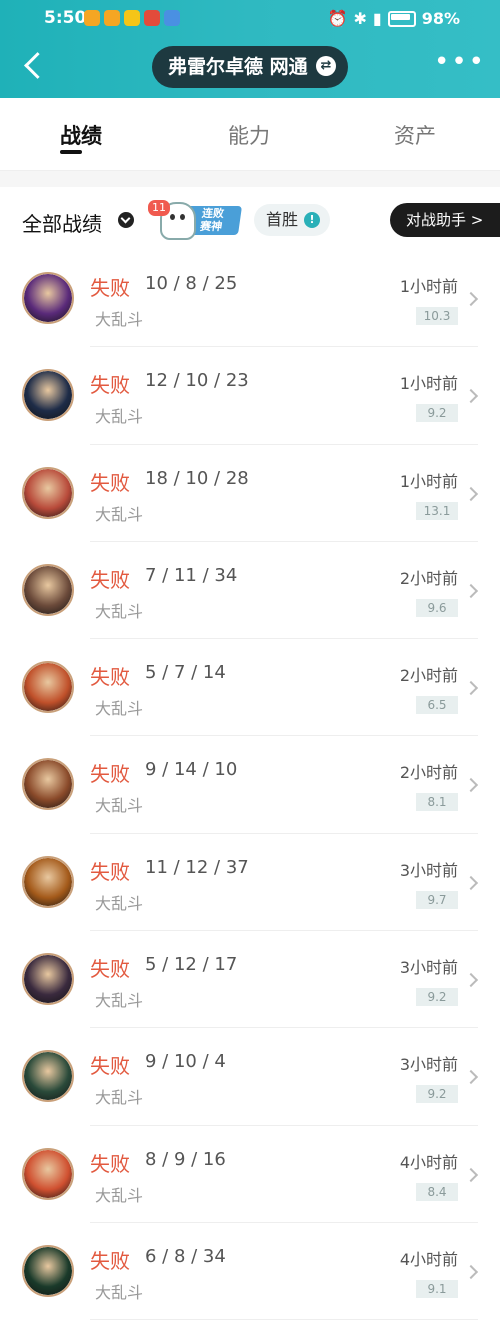 The height and width of the screenshot is (1320, 500). What do you see at coordinates (401, 18) in the screenshot?
I see `battery-icon` at bounding box center [401, 18].